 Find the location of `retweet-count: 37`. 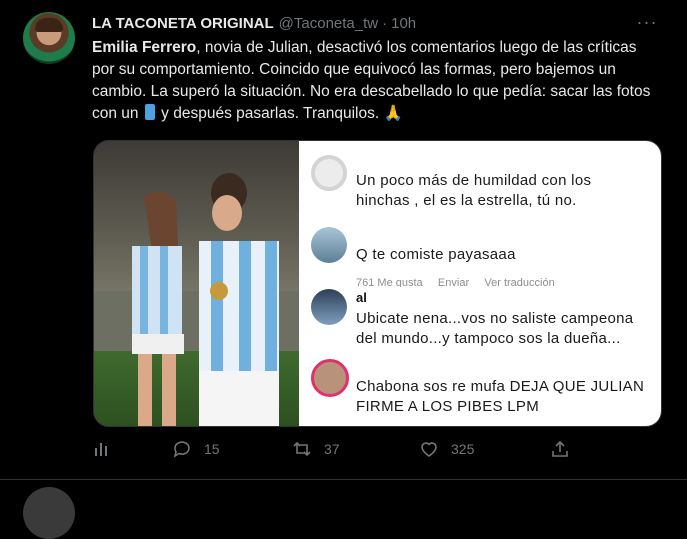

retweet-count: 37 is located at coordinates (332, 449).